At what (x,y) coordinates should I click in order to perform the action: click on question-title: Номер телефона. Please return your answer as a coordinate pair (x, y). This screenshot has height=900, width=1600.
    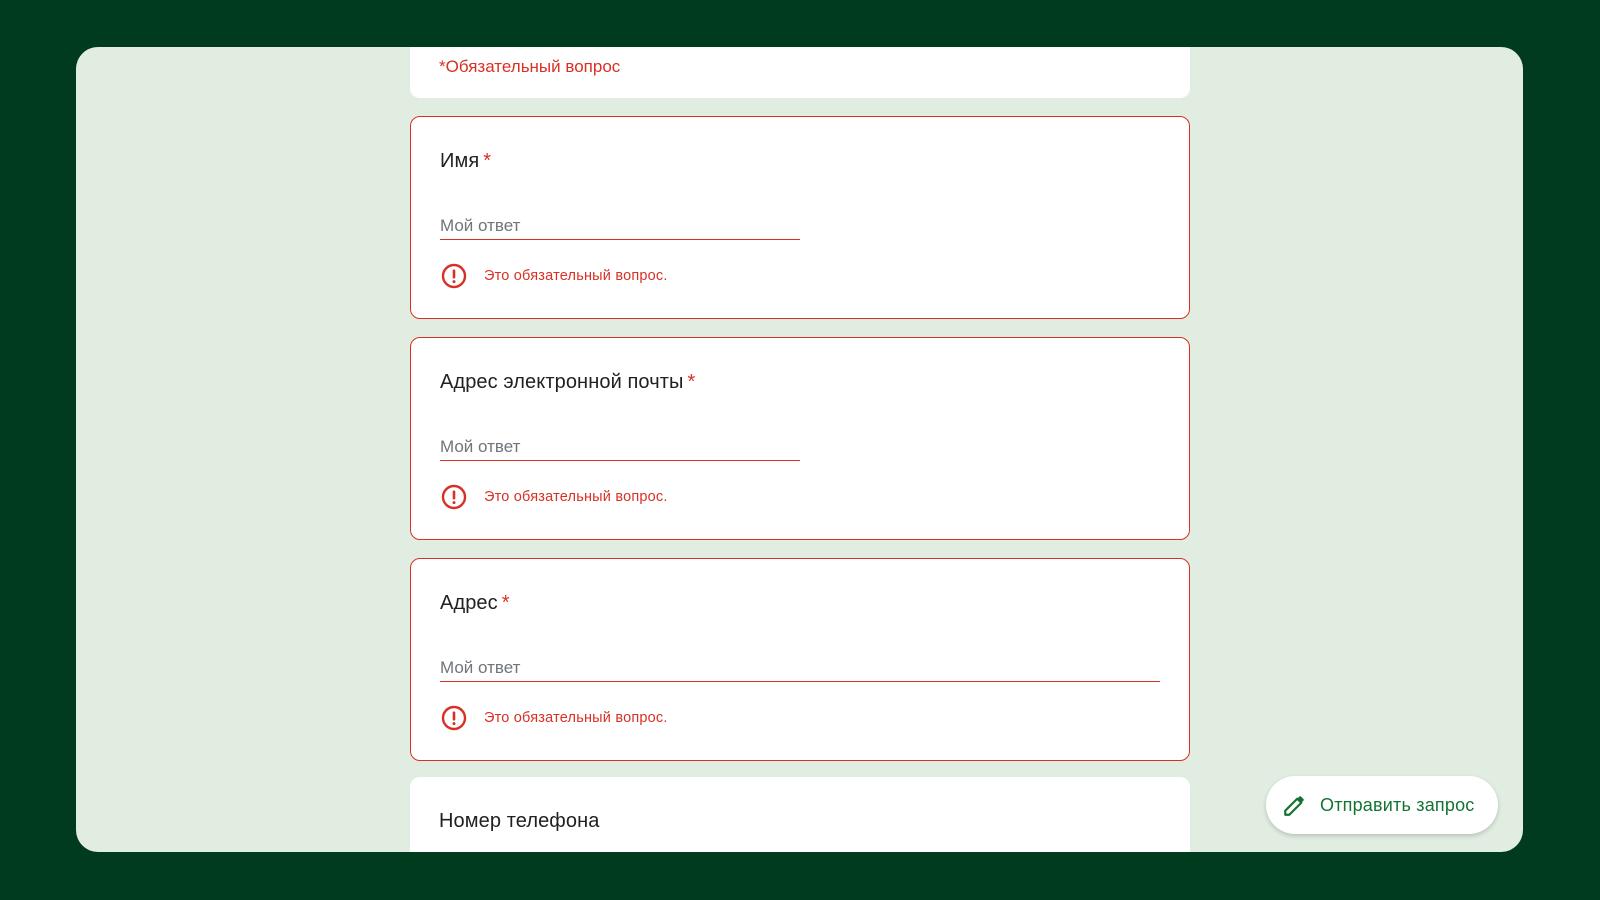
    Looking at the image, I should click on (519, 821).